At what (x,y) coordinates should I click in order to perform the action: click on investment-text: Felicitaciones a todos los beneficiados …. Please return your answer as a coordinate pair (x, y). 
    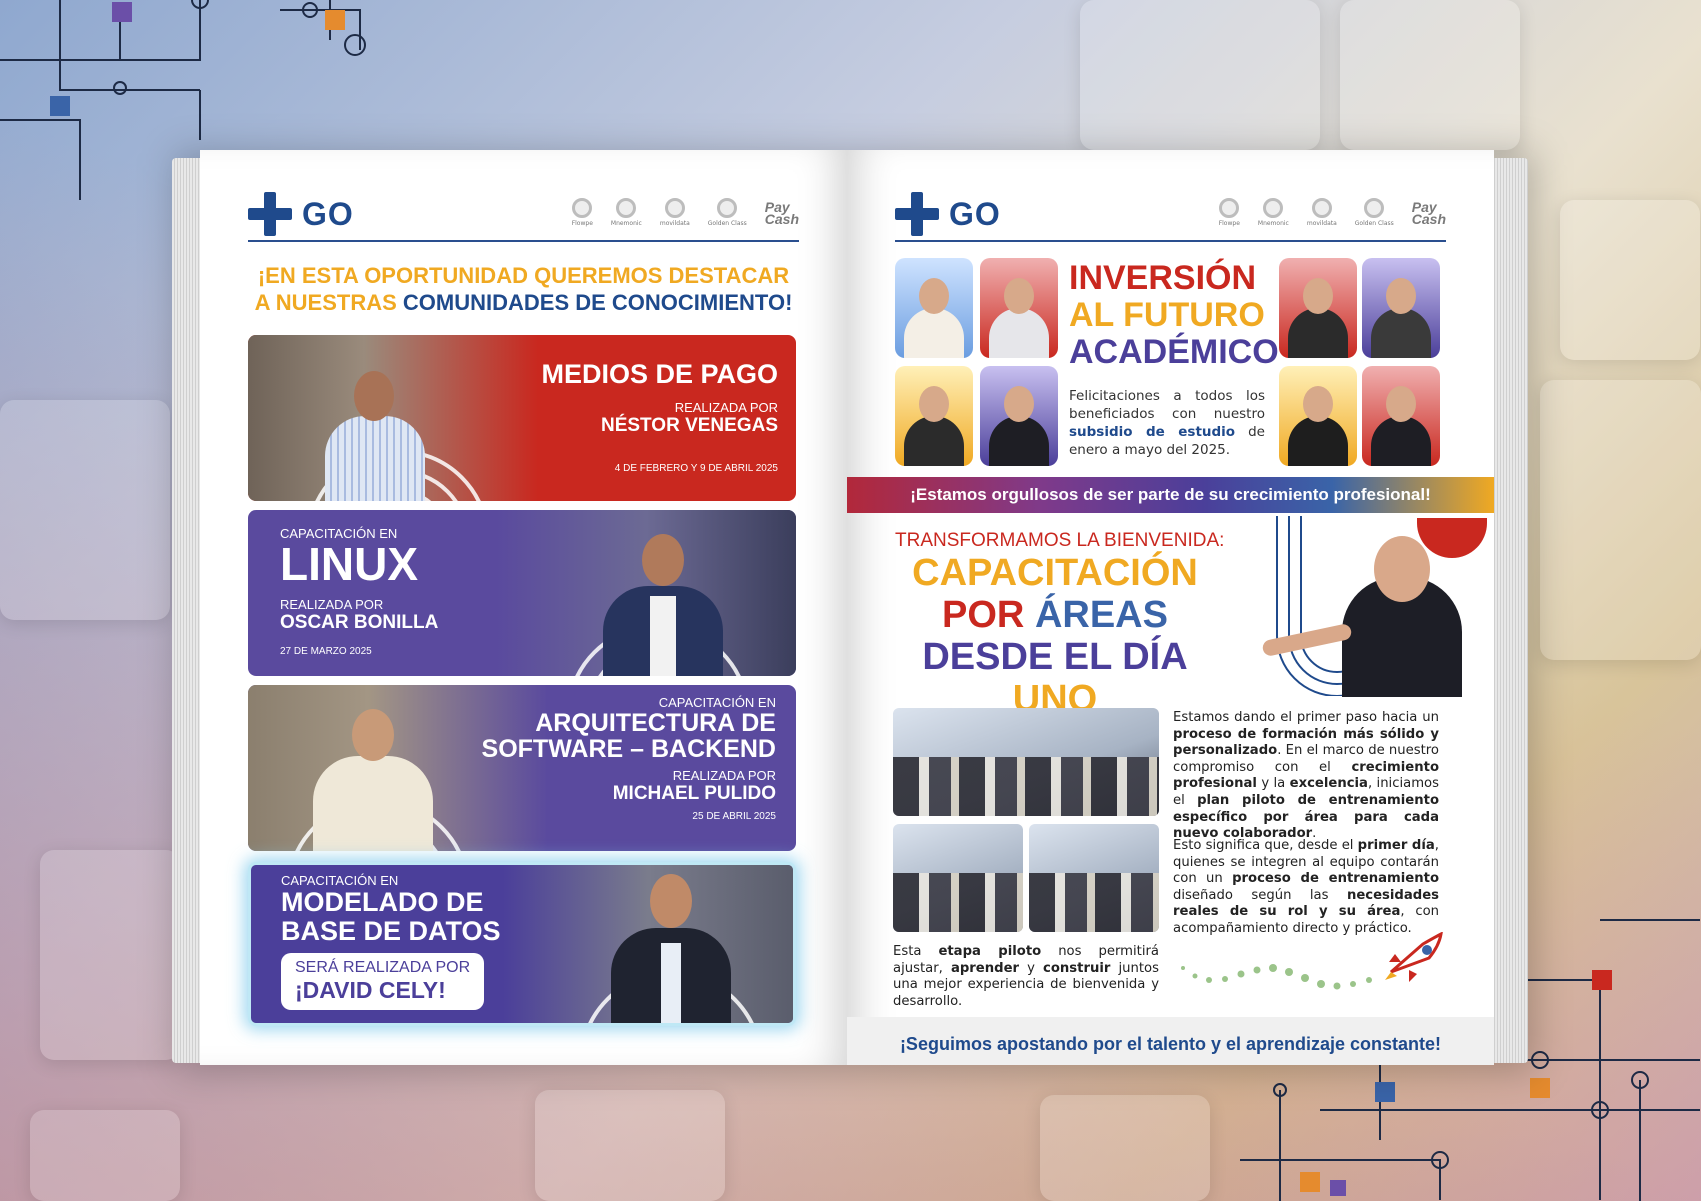
    Looking at the image, I should click on (1167, 423).